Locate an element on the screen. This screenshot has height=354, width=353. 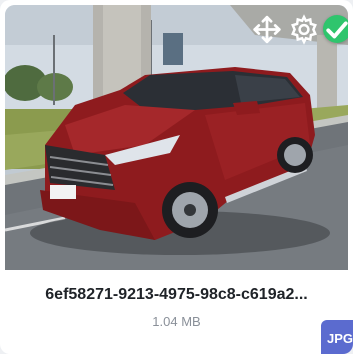
check-icon is located at coordinates (337, 29).